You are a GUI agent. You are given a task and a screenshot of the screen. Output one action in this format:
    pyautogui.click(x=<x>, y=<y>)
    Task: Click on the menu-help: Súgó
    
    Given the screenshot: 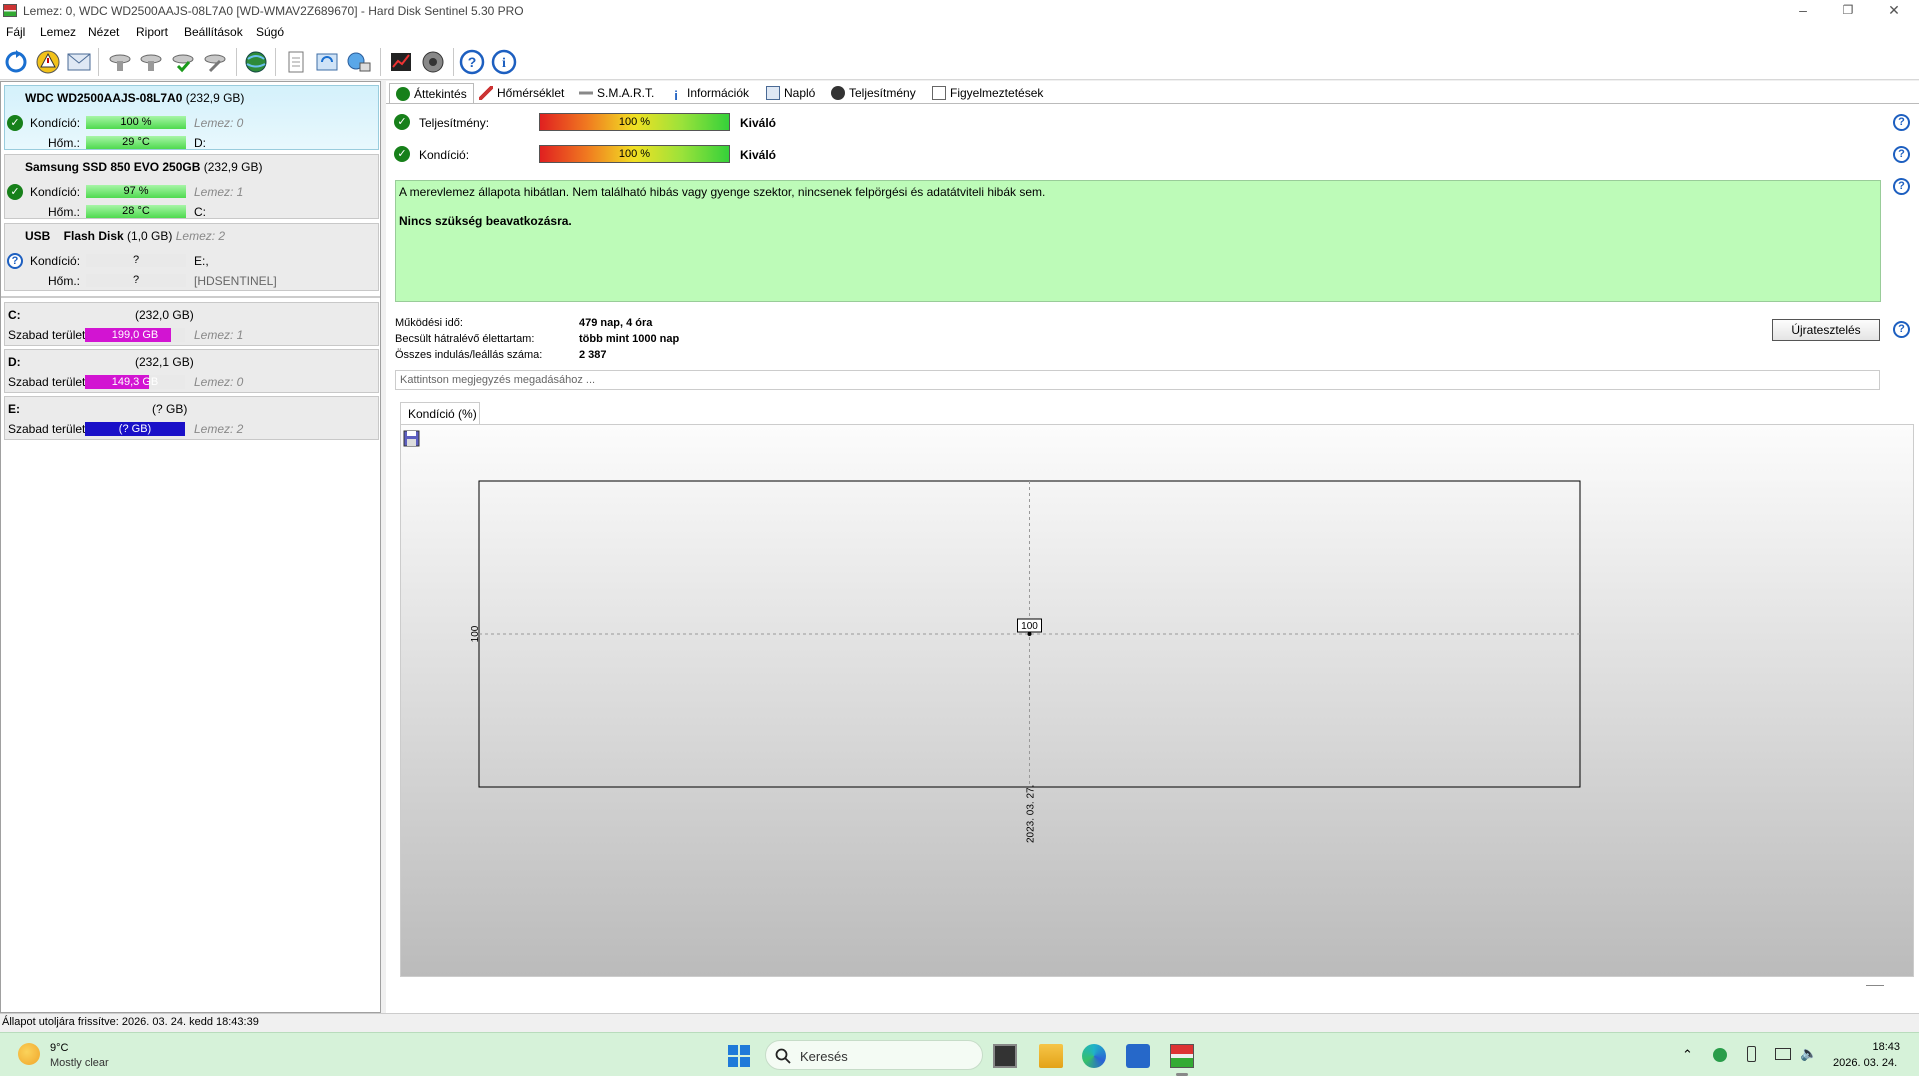 What is the action you would take?
    pyautogui.click(x=270, y=32)
    